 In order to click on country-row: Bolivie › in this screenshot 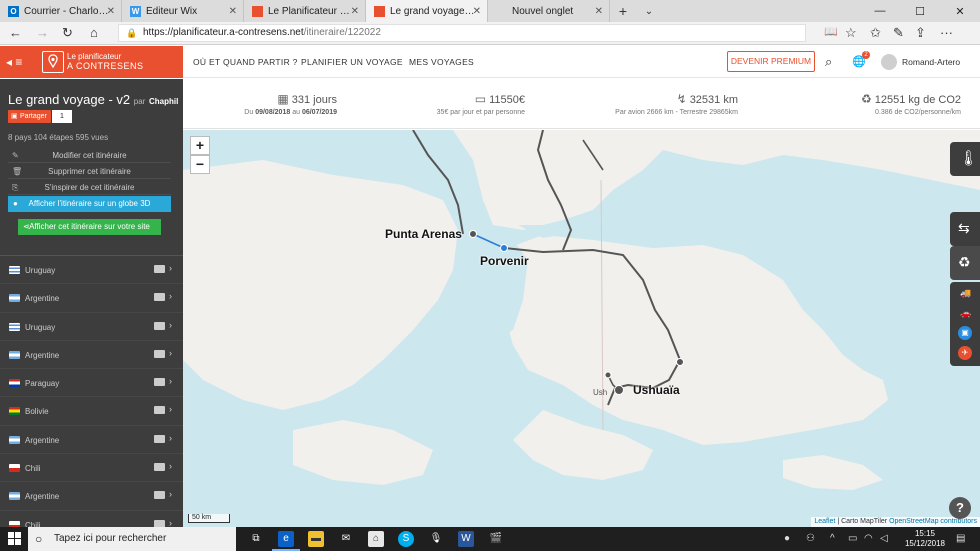, I will do `click(91, 411)`.